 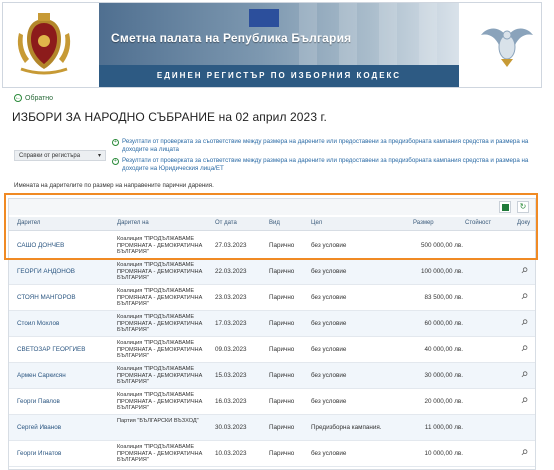 What do you see at coordinates (272, 207) in the screenshot?
I see `table-toolbar: ↻` at bounding box center [272, 207].